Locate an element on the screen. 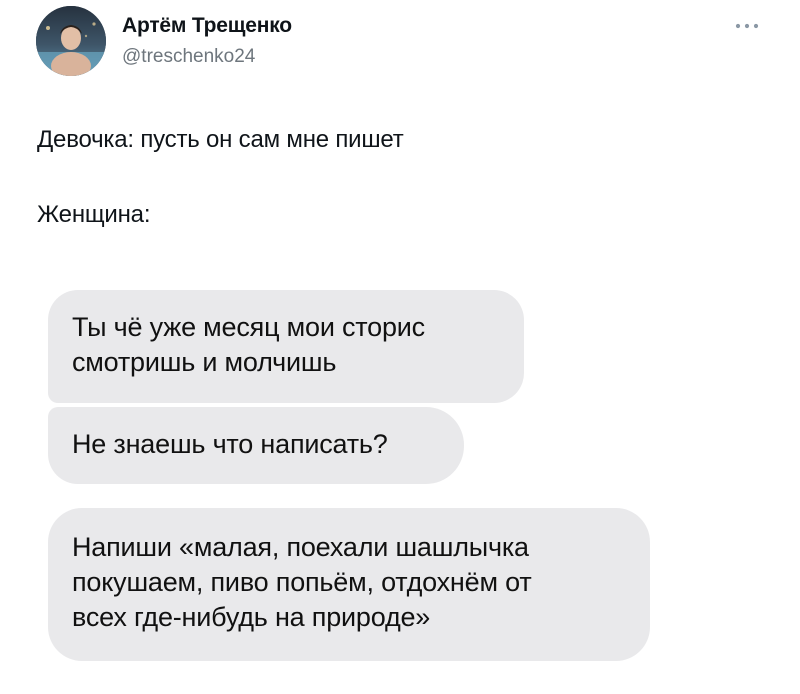 This screenshot has height=694, width=800. message-bubble: Не знаешь что написать? is located at coordinates (256, 445).